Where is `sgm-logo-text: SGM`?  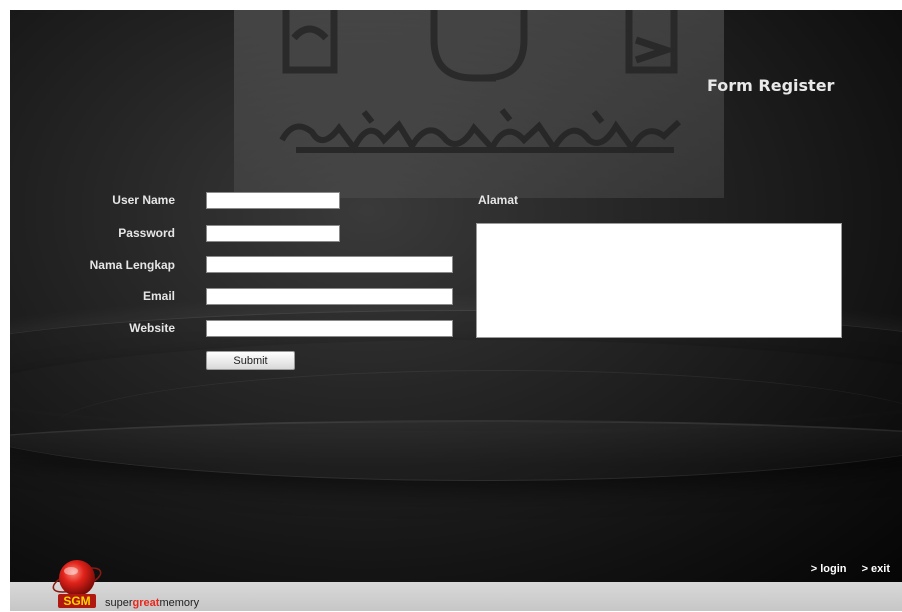
sgm-logo-text: SGM is located at coordinates (76, 601).